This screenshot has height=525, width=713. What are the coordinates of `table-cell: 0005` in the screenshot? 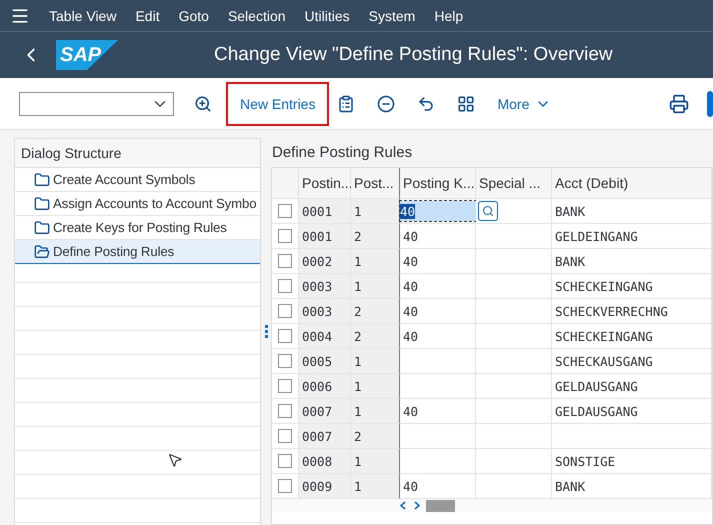 It's located at (325, 361).